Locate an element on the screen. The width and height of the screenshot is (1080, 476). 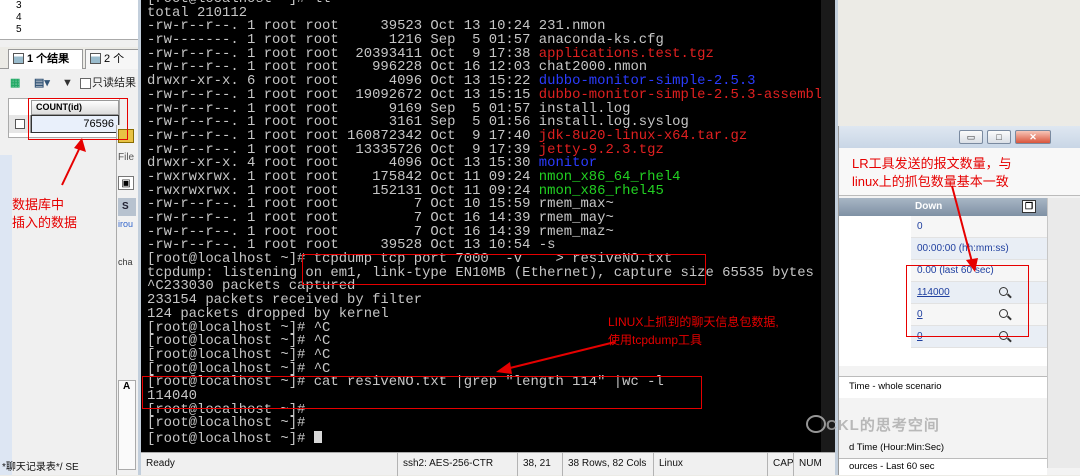
annotation-lr-note: LR工具发送的报文数量，与 linux上的抓包数量基本一致 is located at coordinates (932, 172).